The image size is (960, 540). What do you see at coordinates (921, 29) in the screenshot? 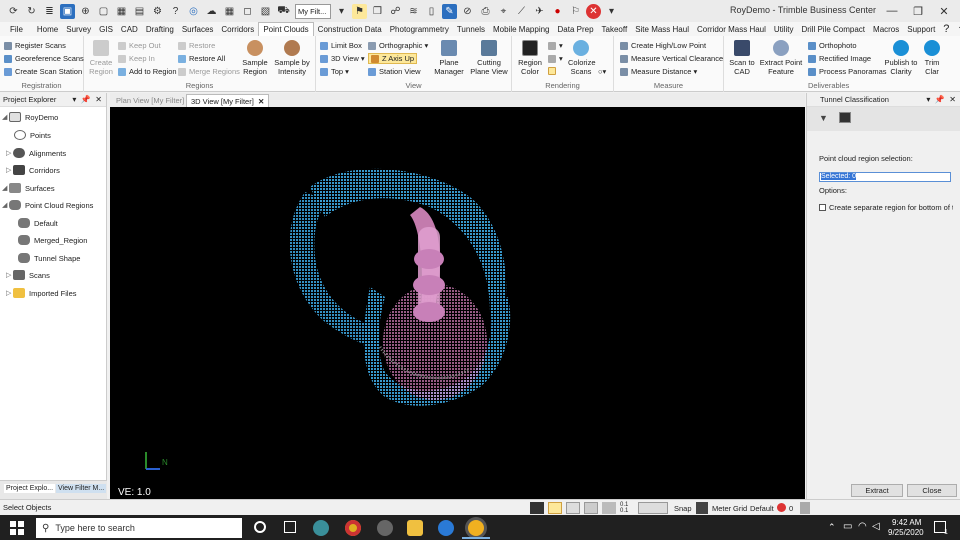
I see `menu-support: Support` at bounding box center [921, 29].